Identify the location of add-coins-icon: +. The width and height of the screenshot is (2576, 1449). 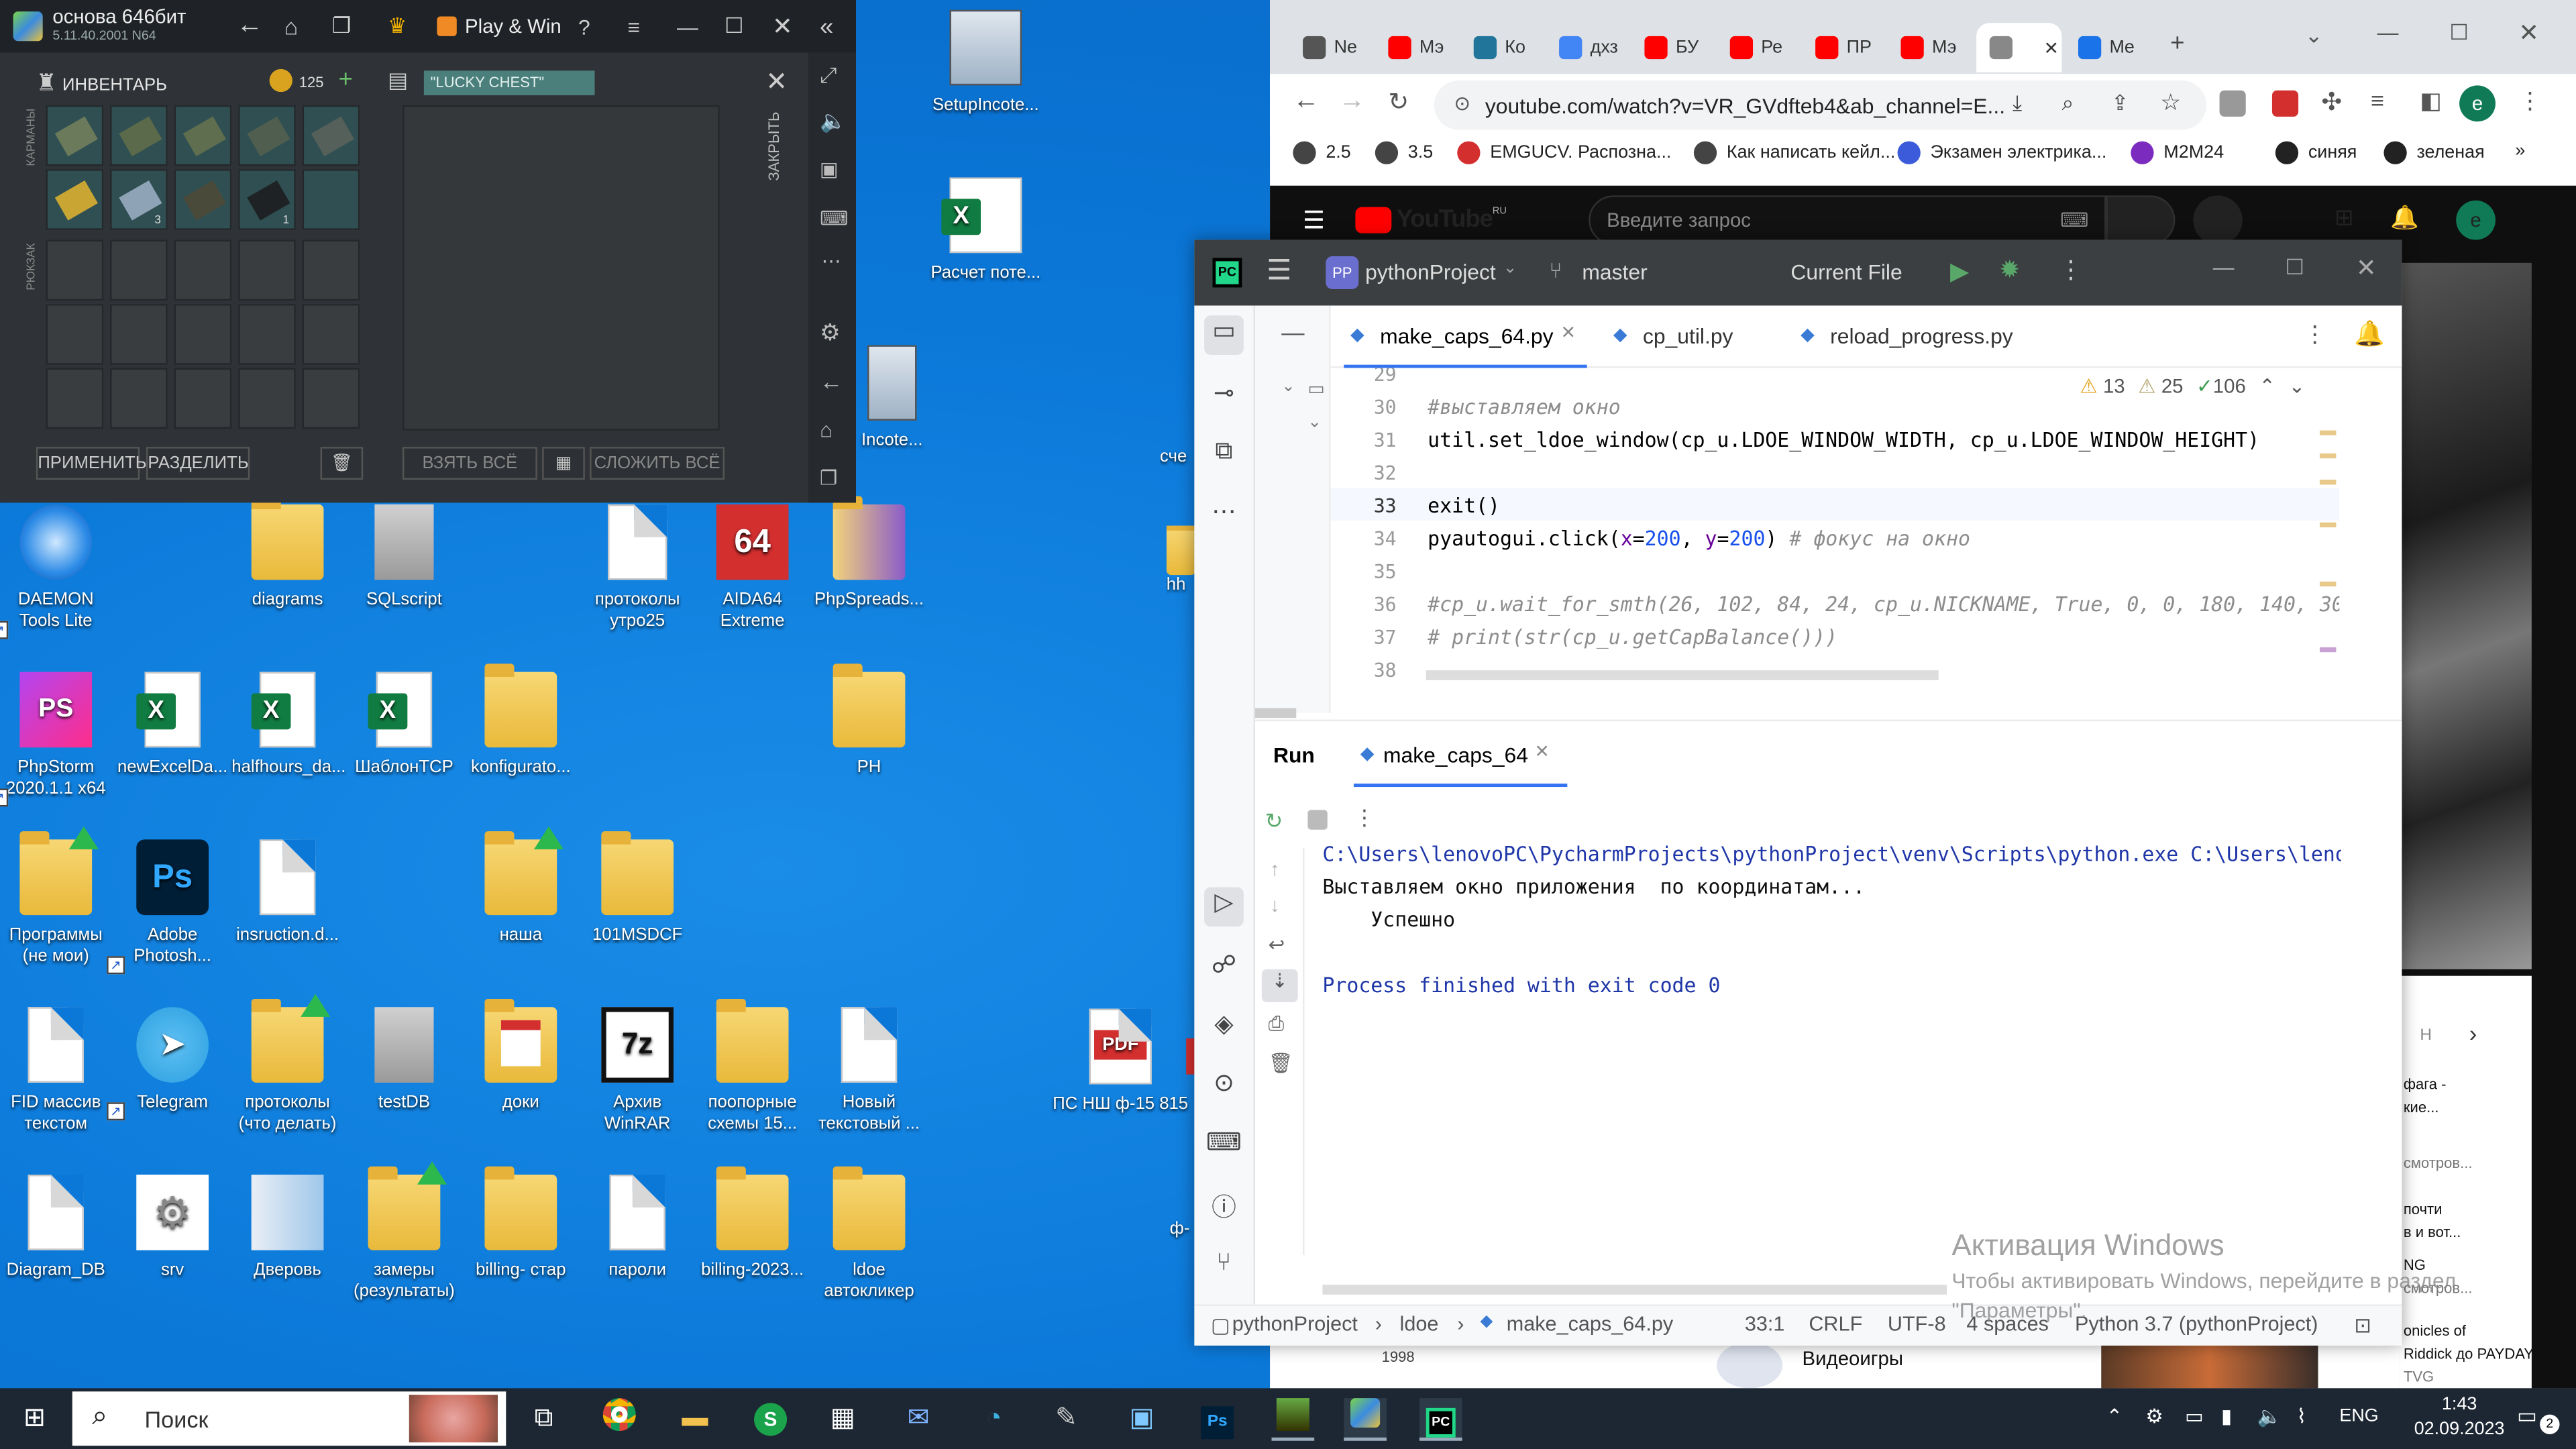
(345, 80).